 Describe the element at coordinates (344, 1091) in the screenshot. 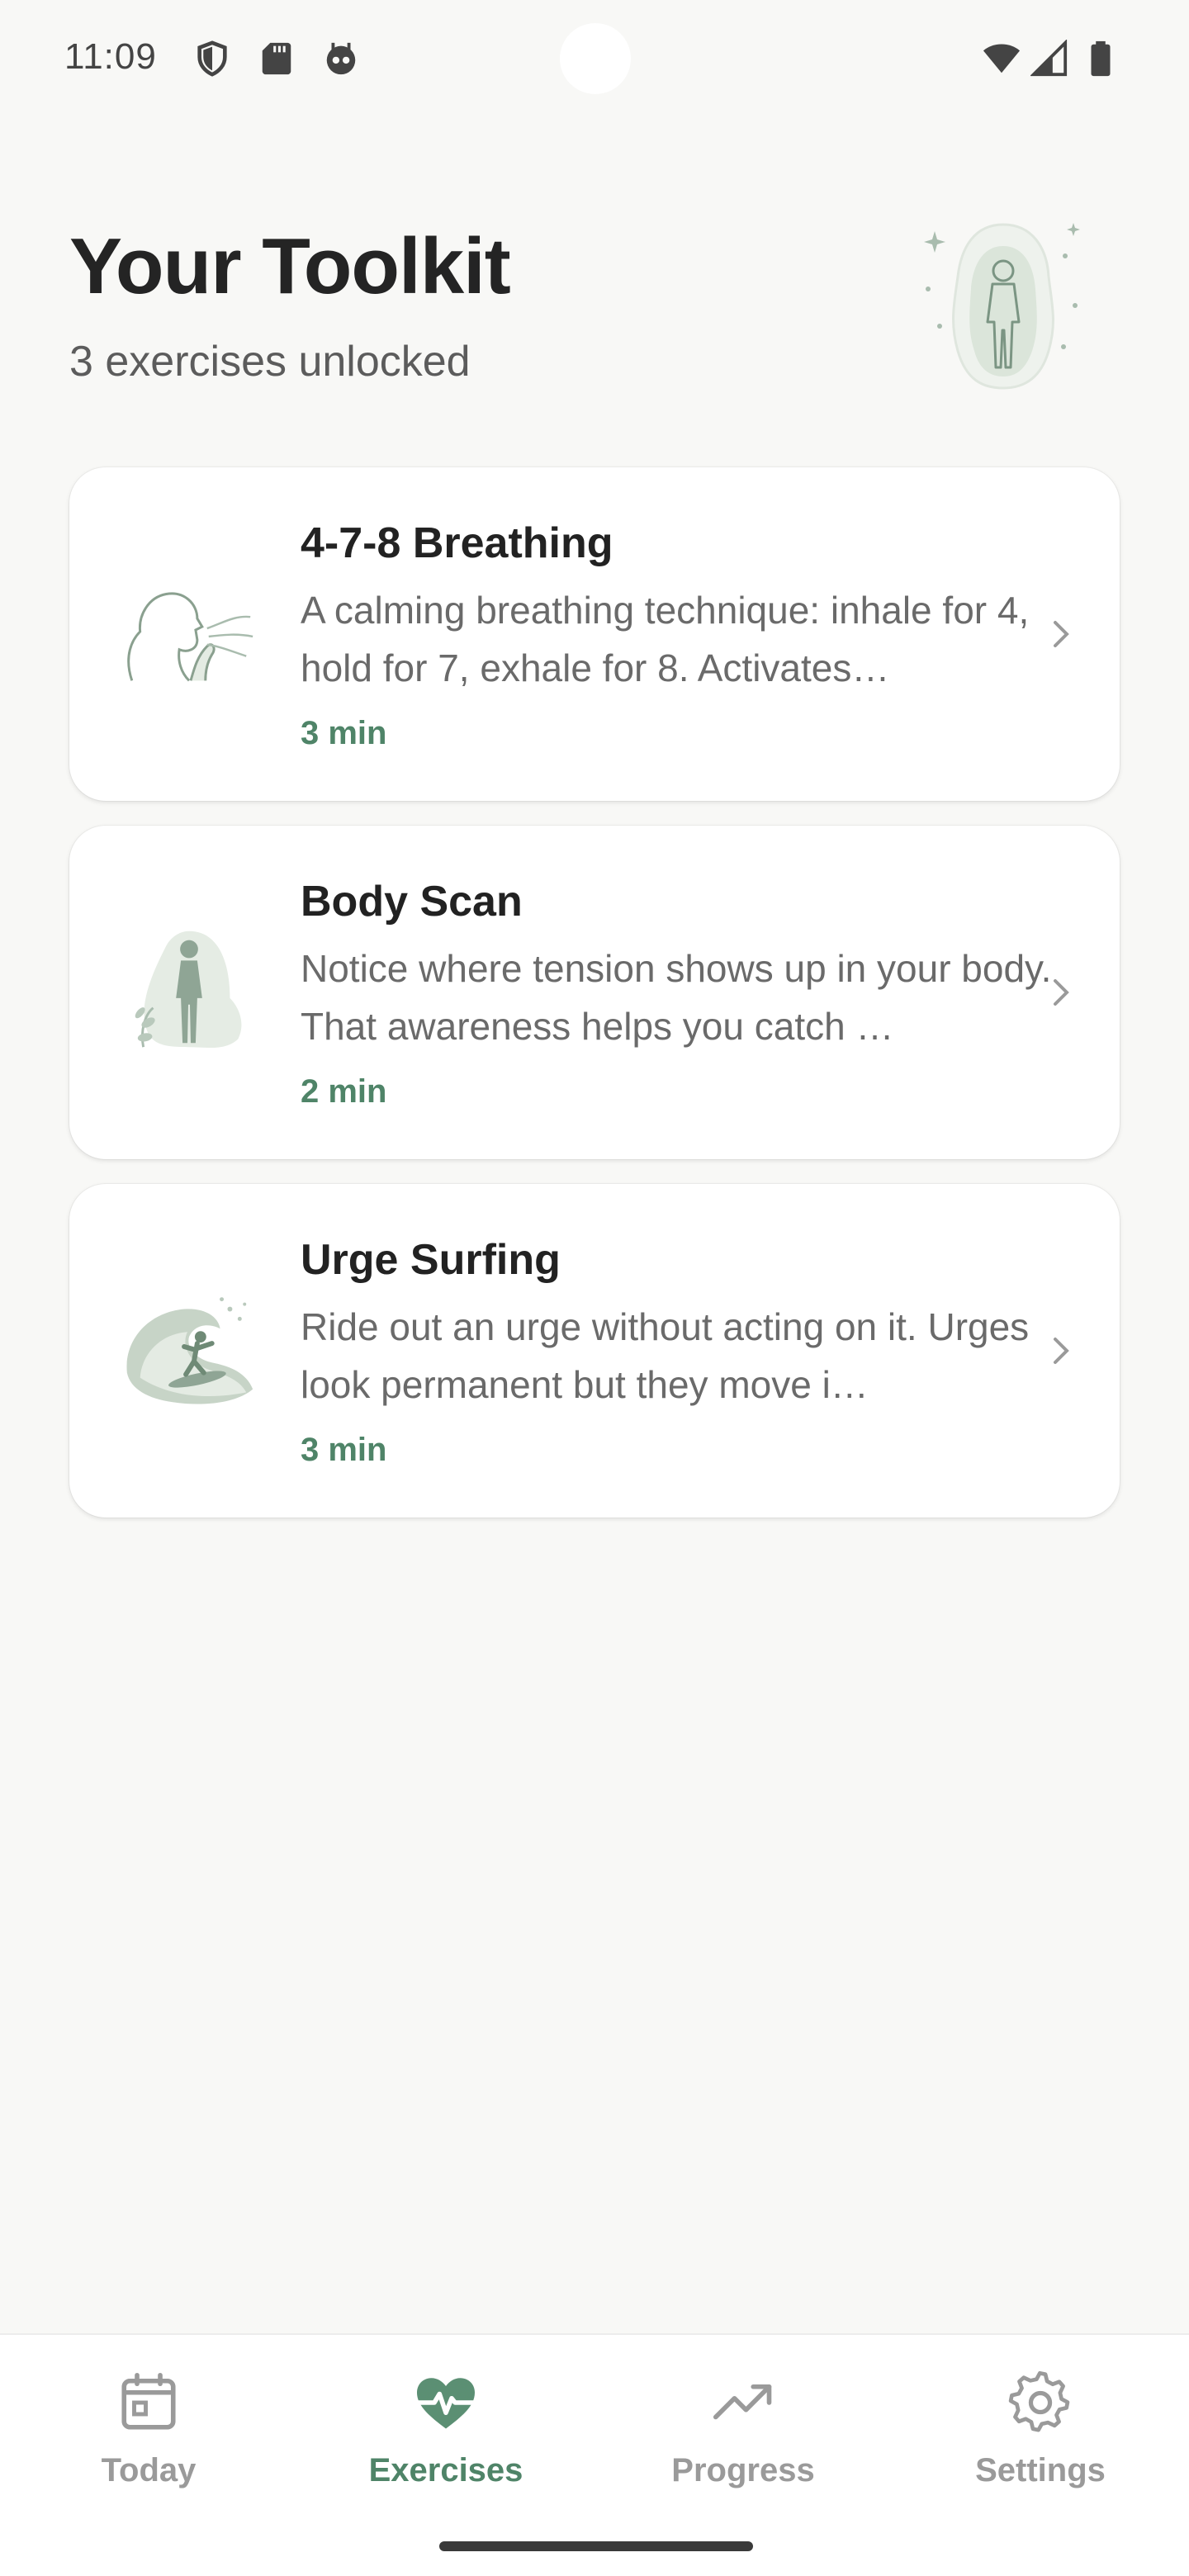

I see `exercise-duration: 2 min` at that location.